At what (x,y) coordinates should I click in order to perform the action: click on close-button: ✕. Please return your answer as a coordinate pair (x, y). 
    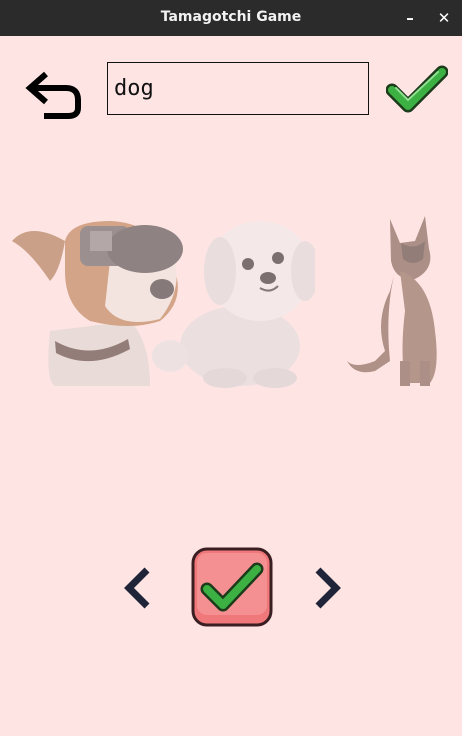
    Looking at the image, I should click on (444, 18).